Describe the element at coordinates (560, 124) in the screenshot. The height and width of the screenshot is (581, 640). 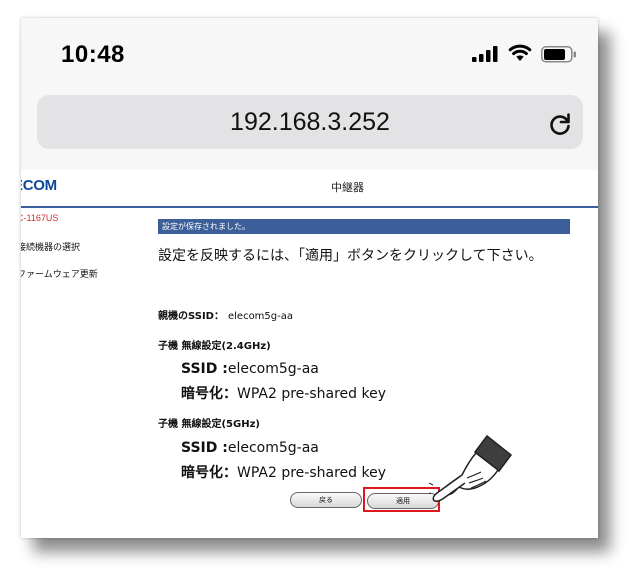
I see `reload-icon` at that location.